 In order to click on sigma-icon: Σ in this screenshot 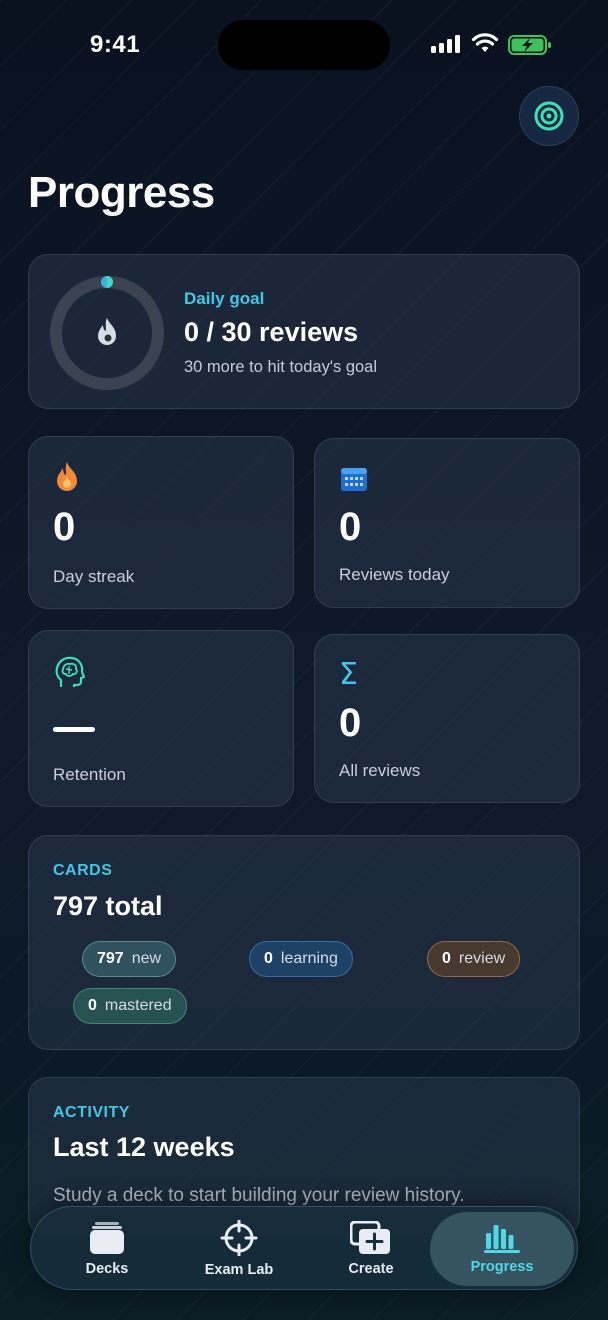, I will do `click(348, 674)`.